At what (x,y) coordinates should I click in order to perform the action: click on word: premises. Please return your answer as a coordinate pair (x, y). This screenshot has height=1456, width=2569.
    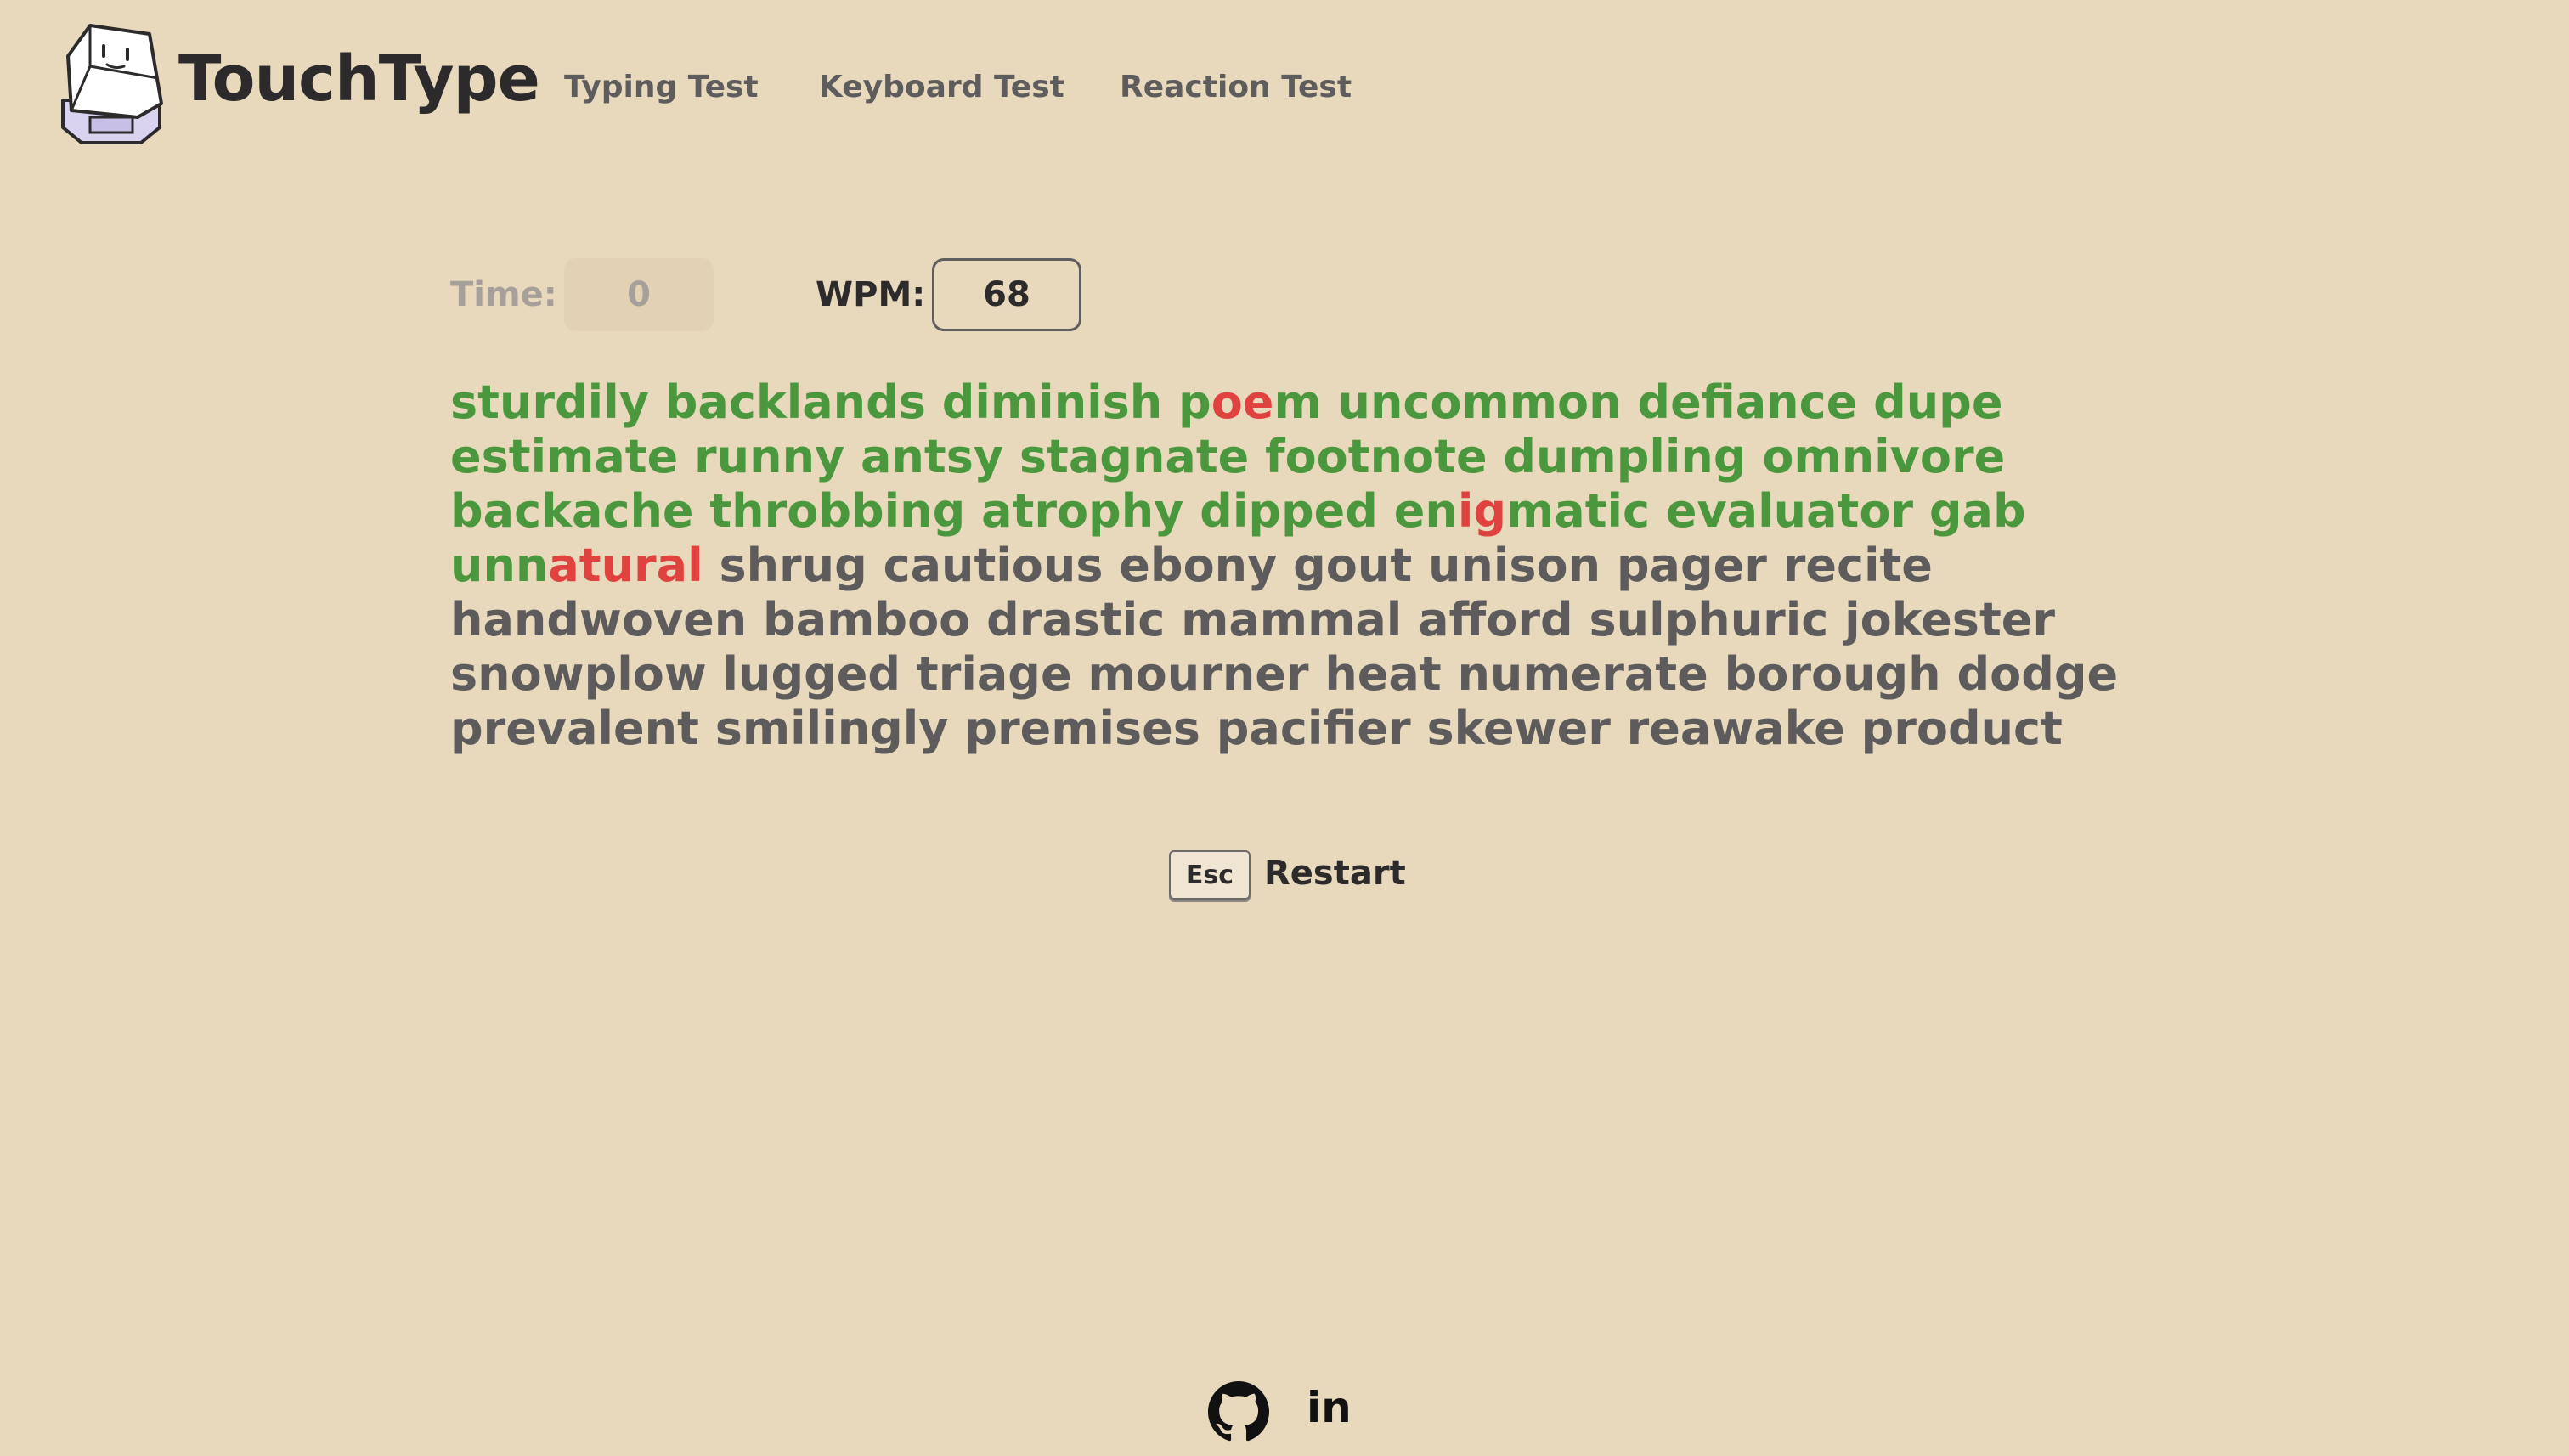
    Looking at the image, I should click on (1082, 729).